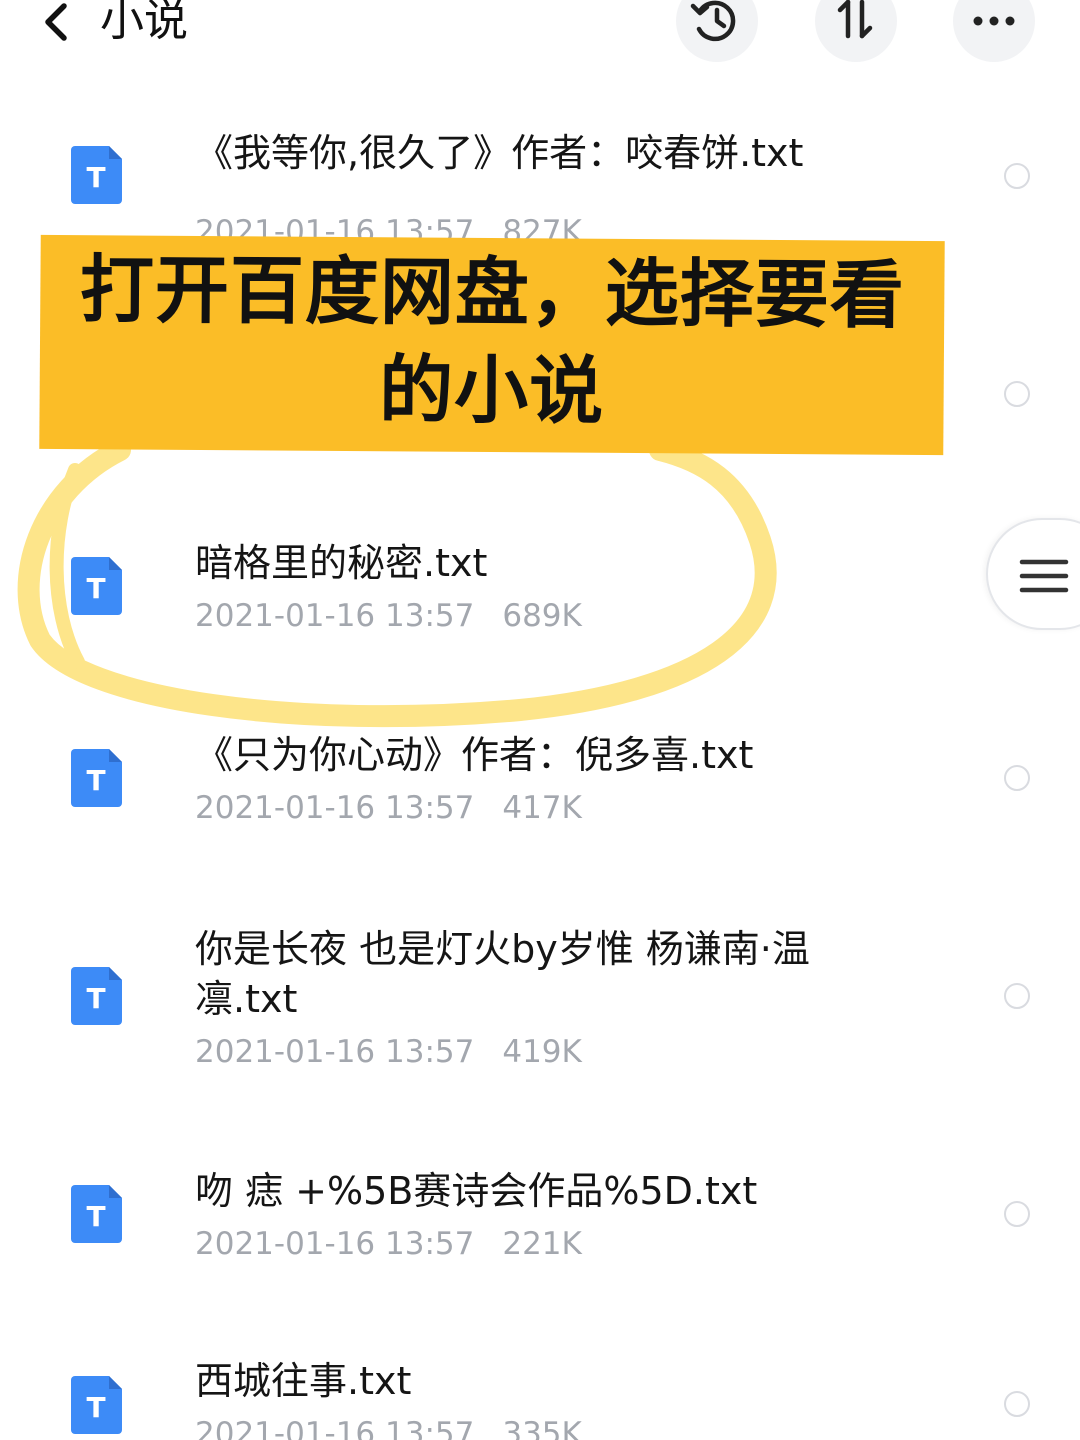  I want to click on sort-button, so click(856, 31).